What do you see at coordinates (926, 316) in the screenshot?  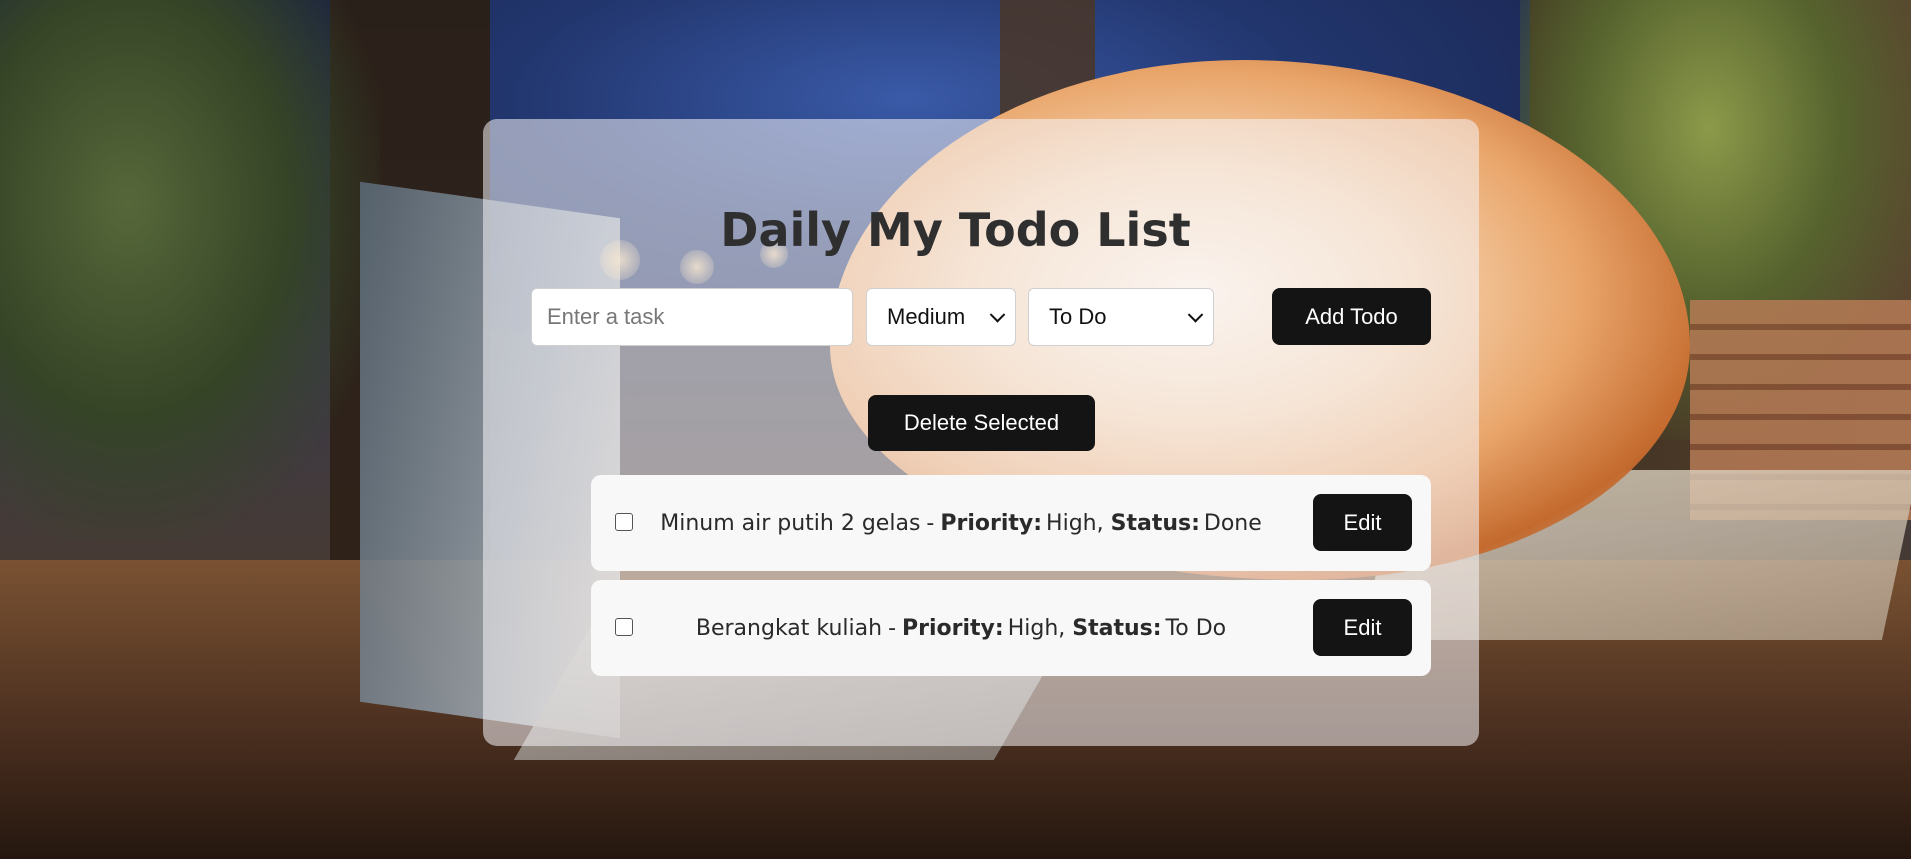 I see `priority-select-value: Medium` at bounding box center [926, 316].